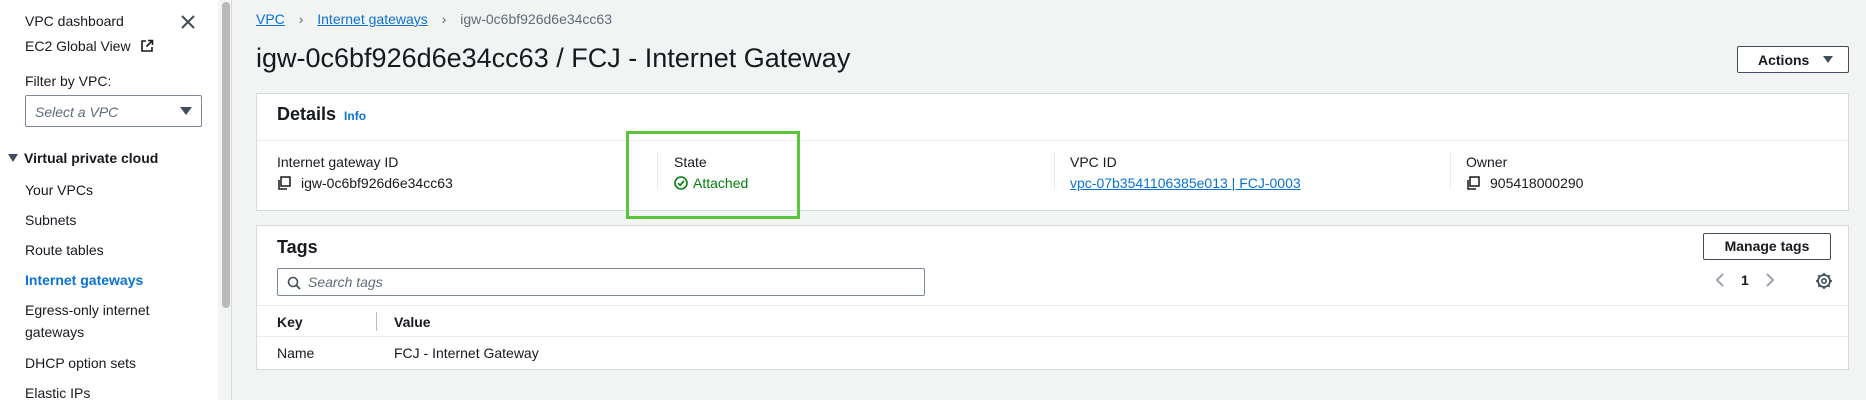 The height and width of the screenshot is (400, 1866). I want to click on section-virtual-private-cloud: Virtual private cloud, so click(83, 158).